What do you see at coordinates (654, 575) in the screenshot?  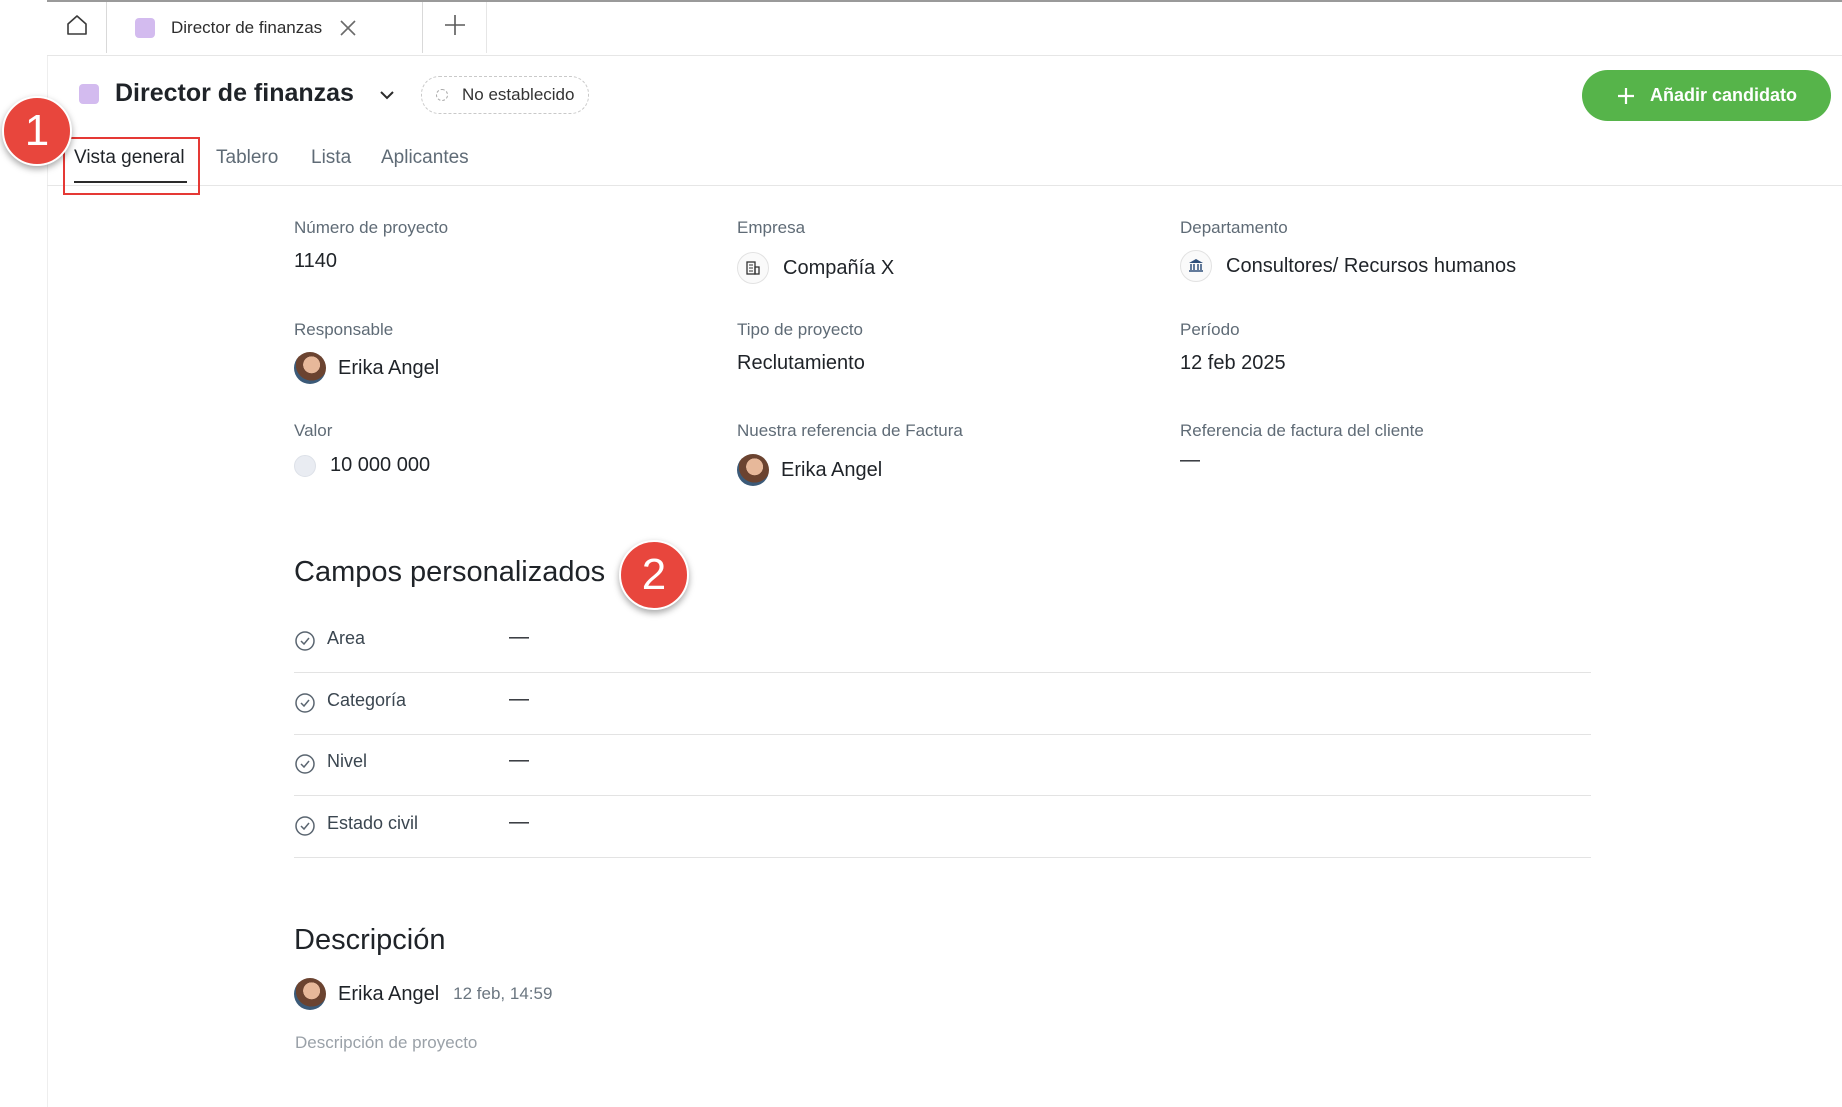 I see `callout-badge-2: 2` at bounding box center [654, 575].